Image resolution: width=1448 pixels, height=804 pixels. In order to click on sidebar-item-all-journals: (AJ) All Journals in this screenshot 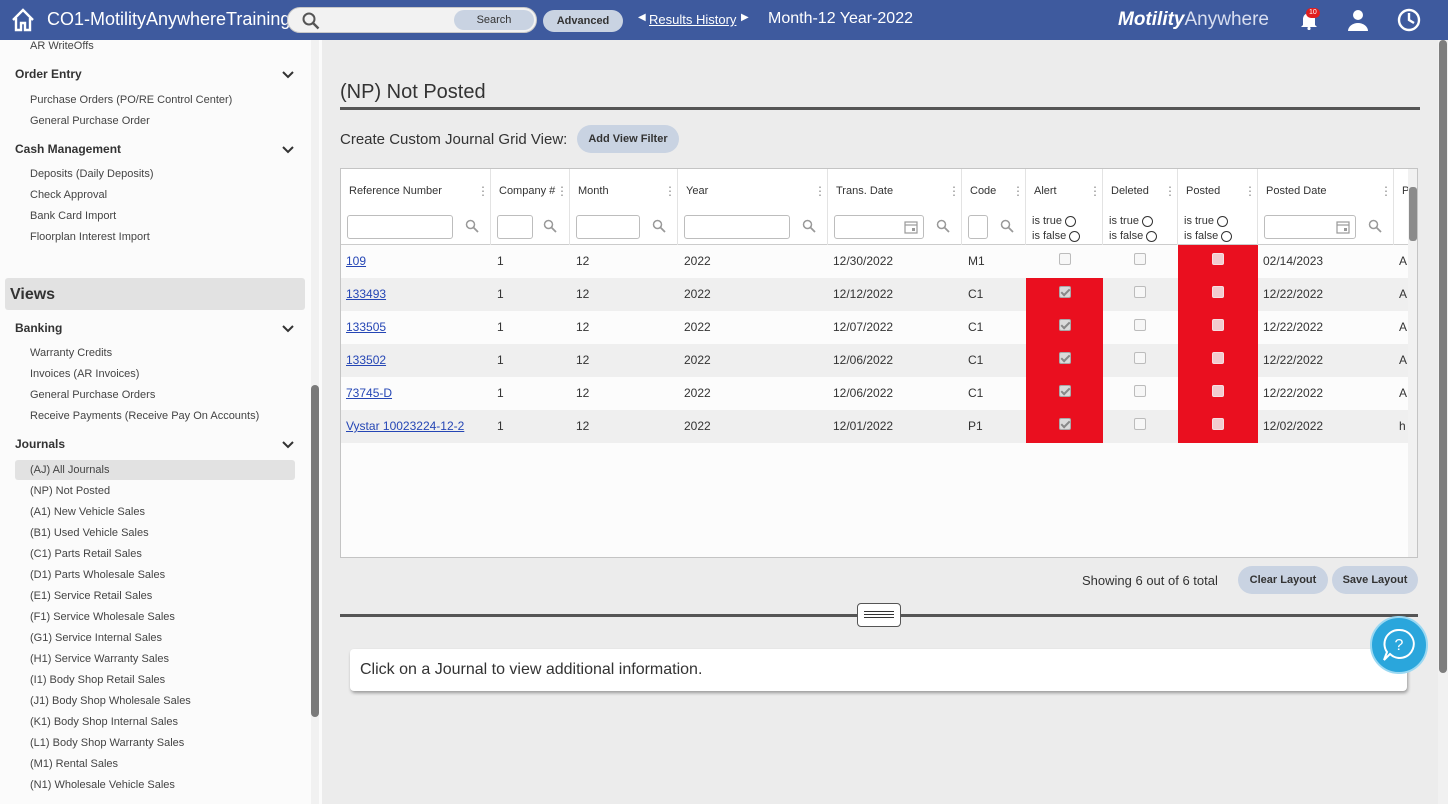, I will do `click(69, 470)`.